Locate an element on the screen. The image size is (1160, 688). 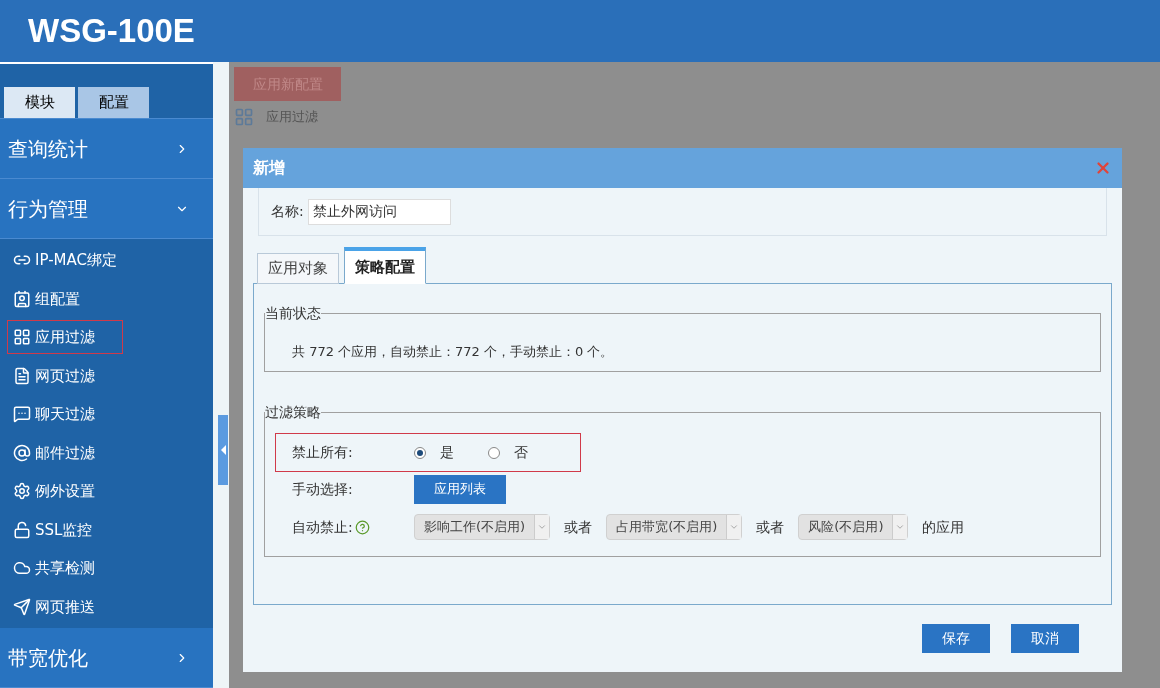
dialog-tab: 应用对象 is located at coordinates (298, 268).